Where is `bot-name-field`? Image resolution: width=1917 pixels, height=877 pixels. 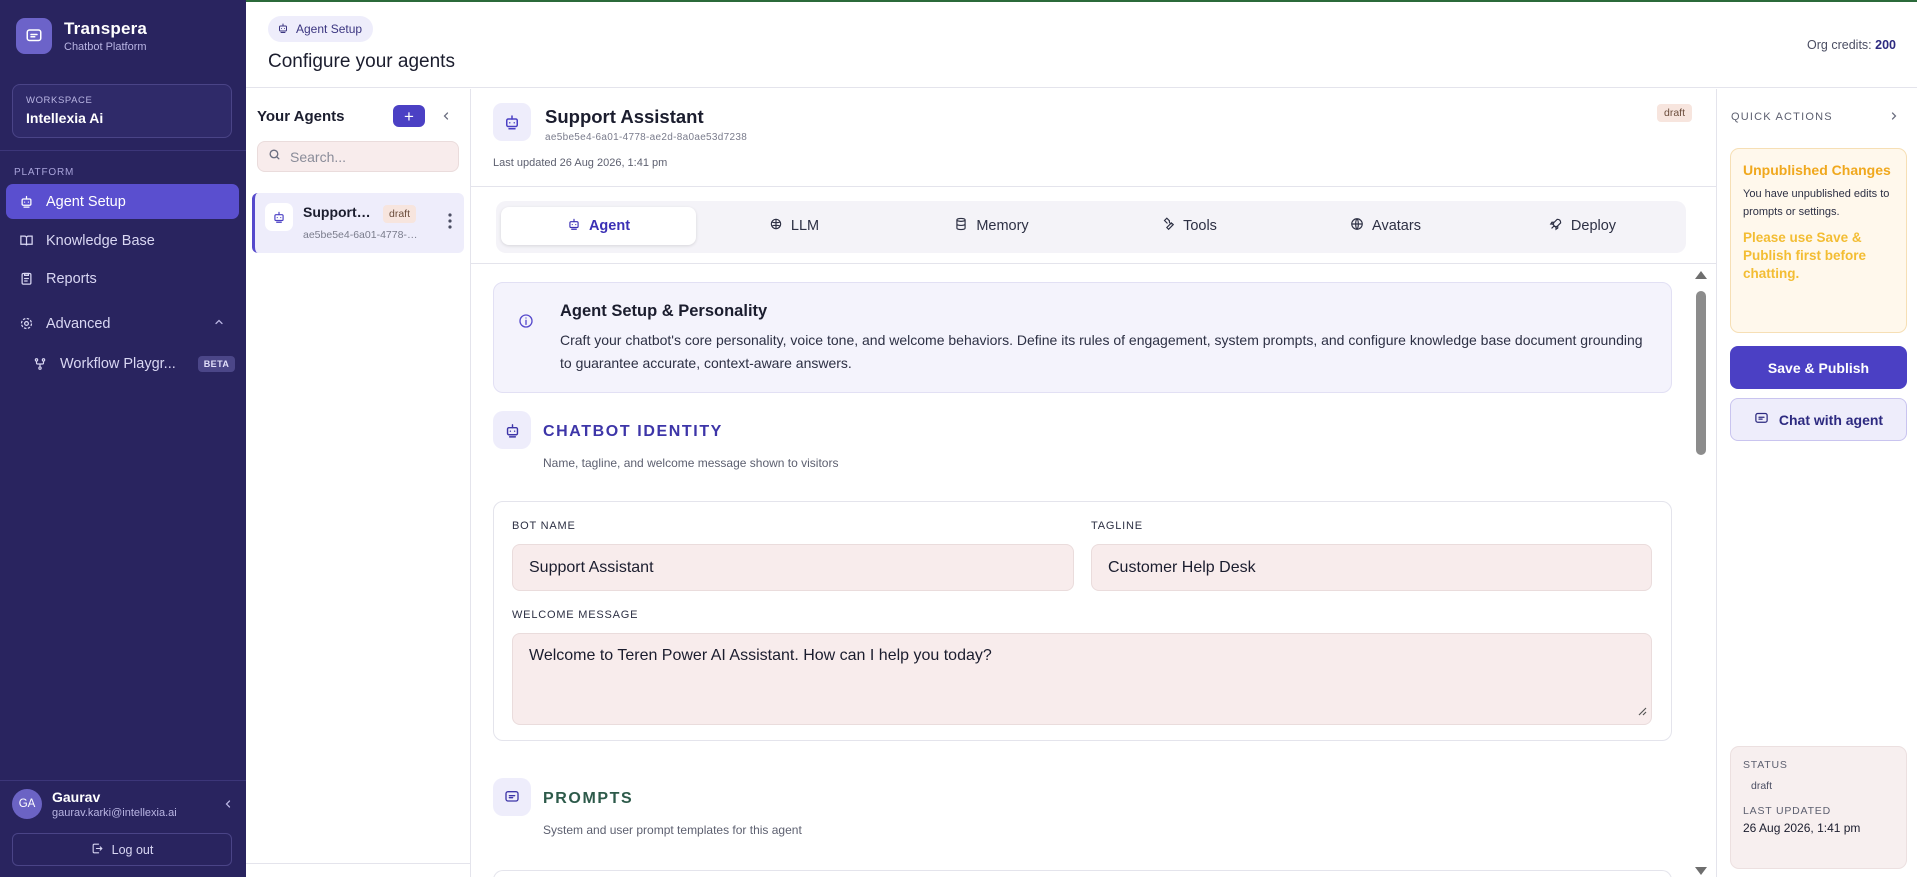 bot-name-field is located at coordinates (793, 567).